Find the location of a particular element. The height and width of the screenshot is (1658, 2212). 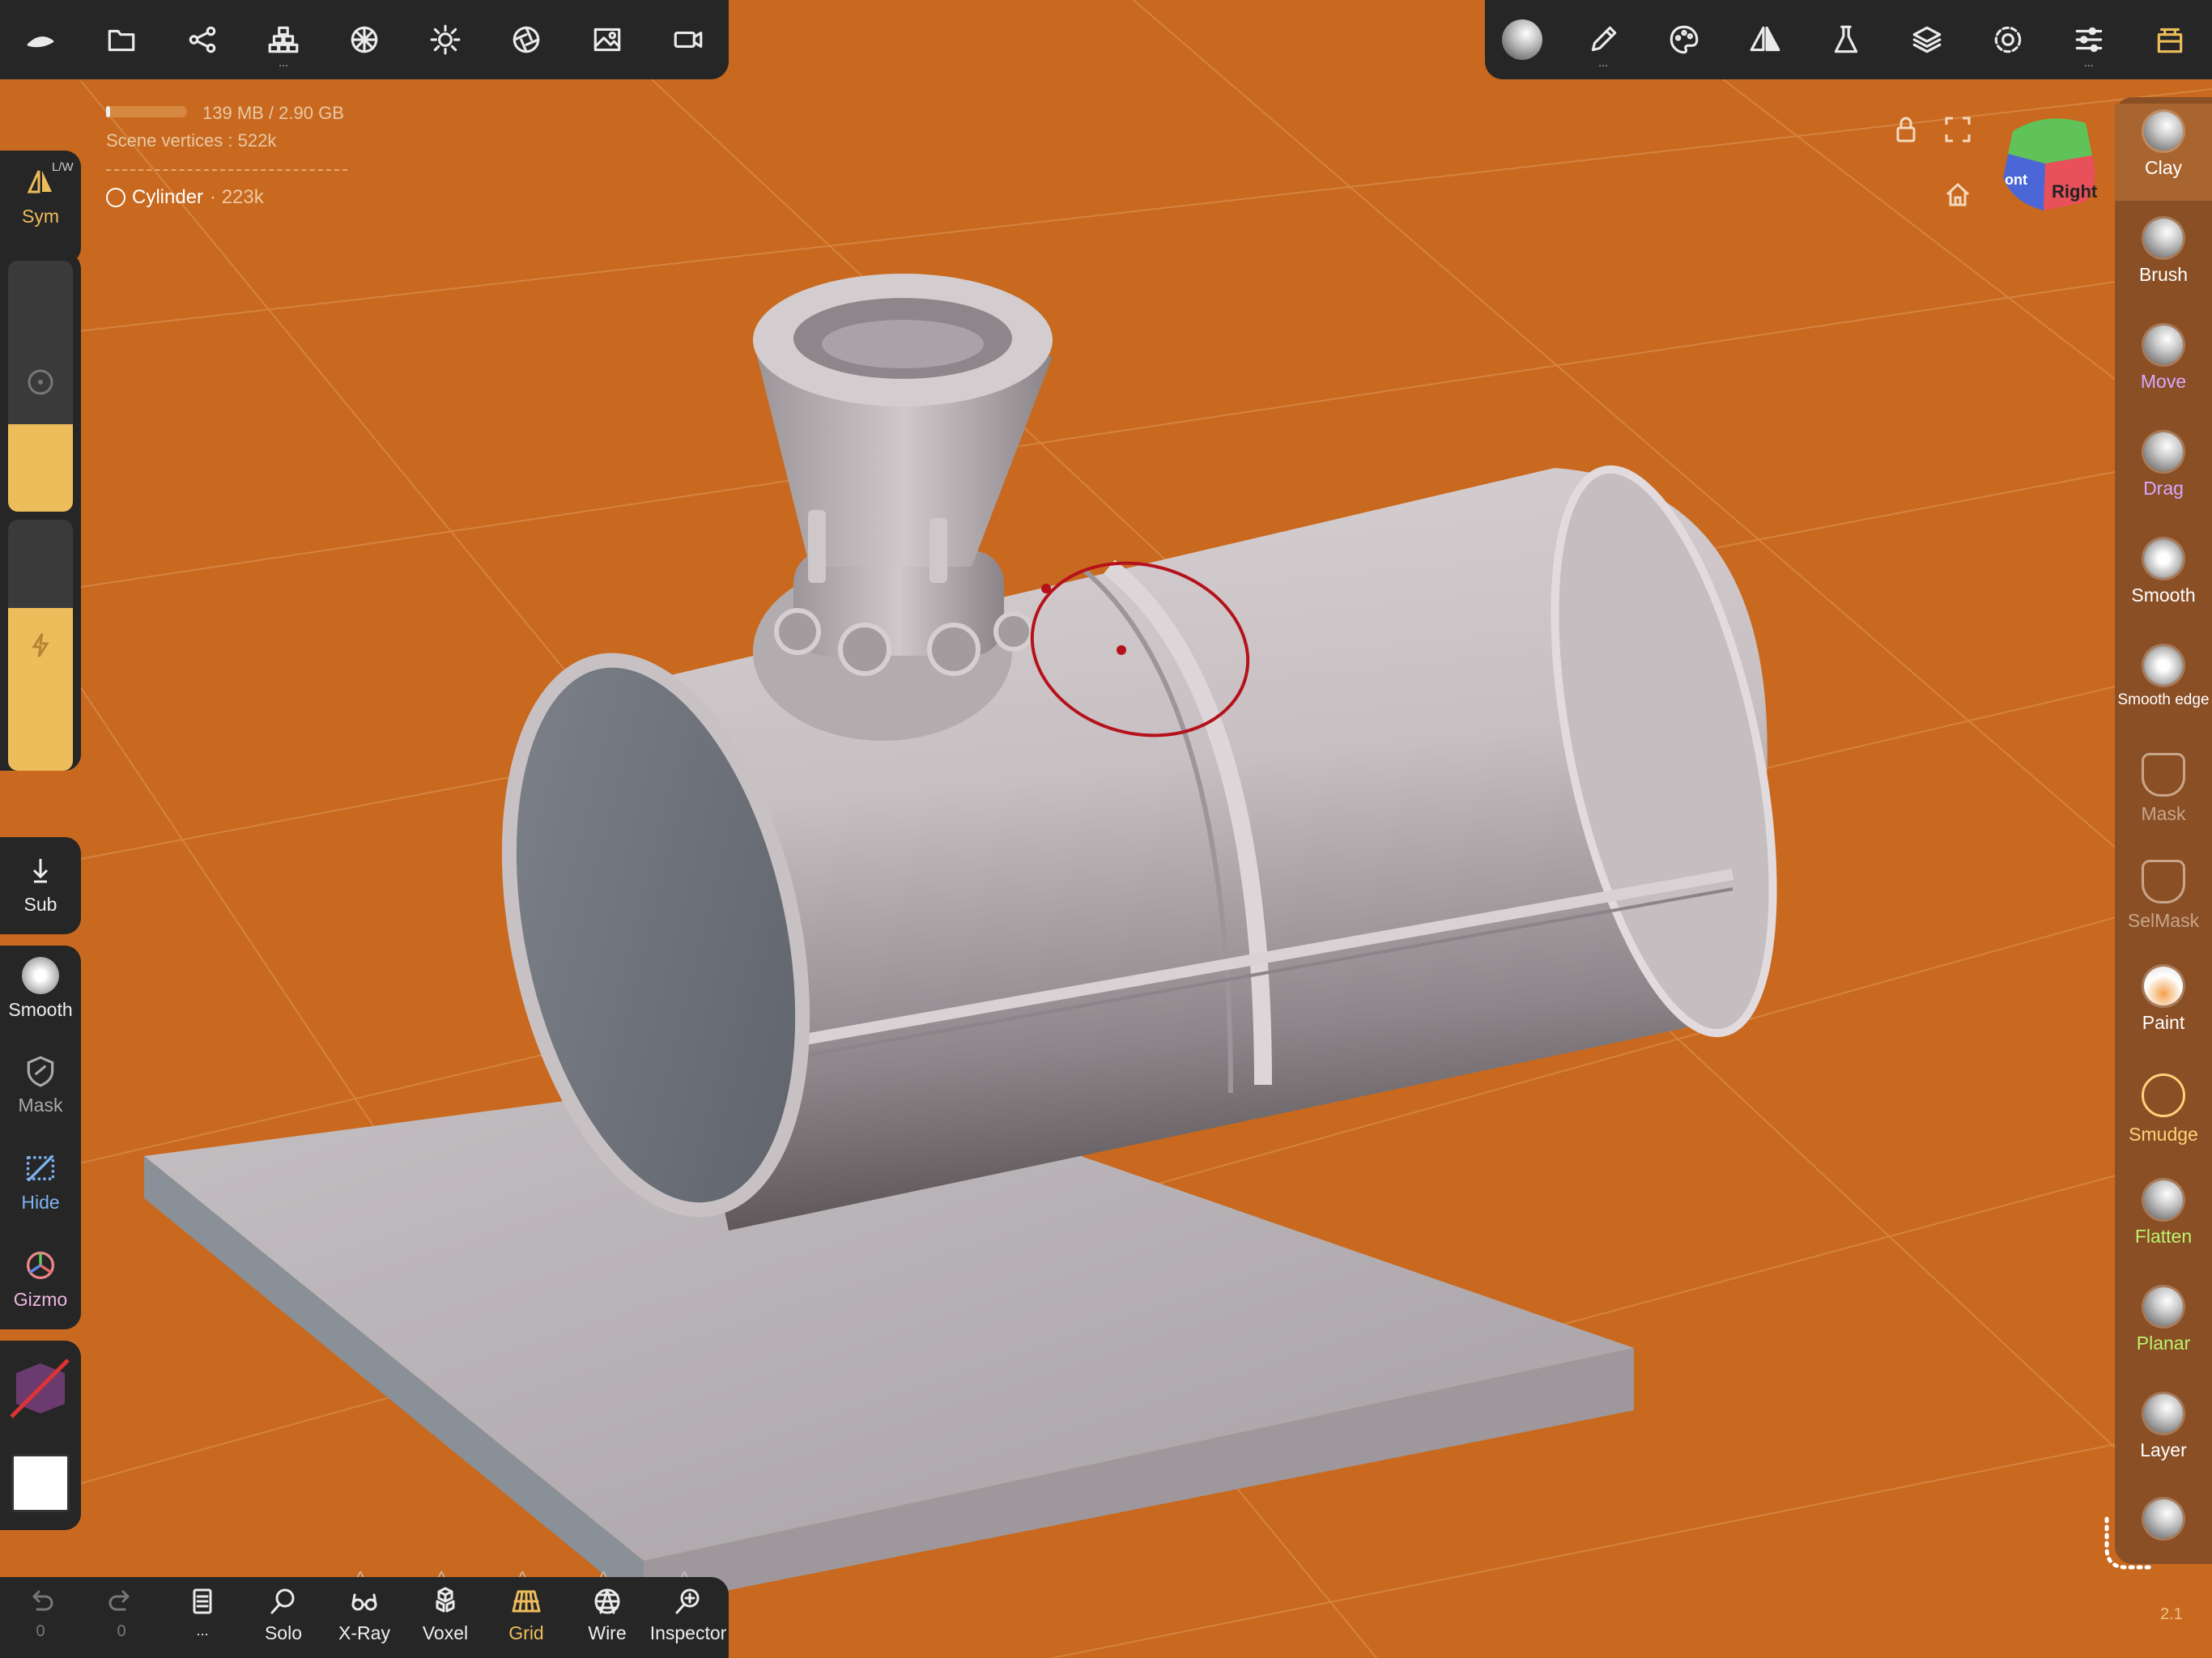

grid-icon is located at coordinates (527, 1601).